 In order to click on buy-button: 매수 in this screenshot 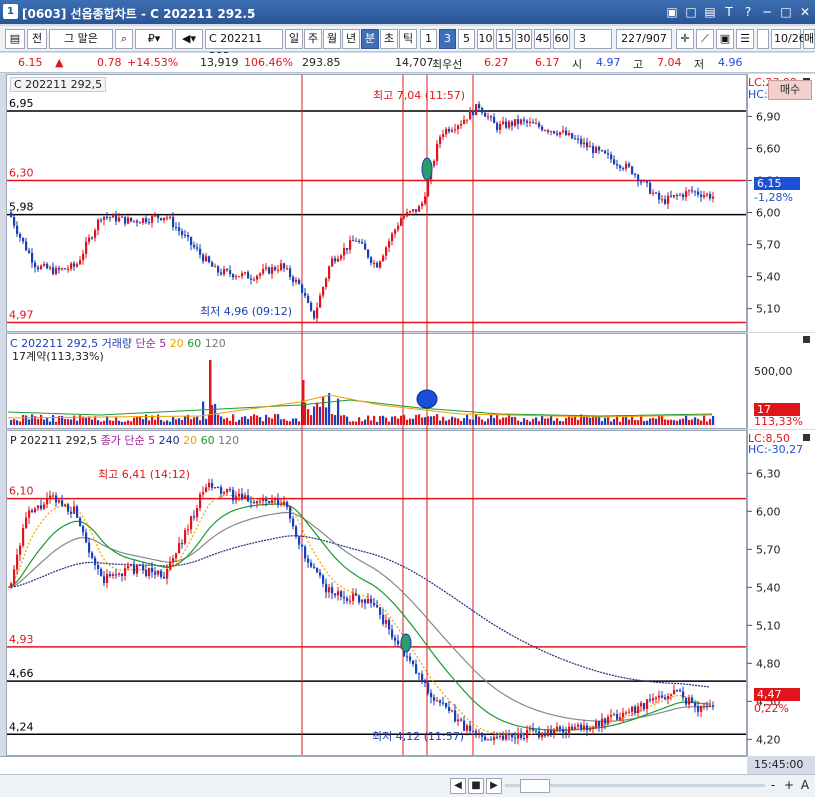, I will do `click(790, 90)`.